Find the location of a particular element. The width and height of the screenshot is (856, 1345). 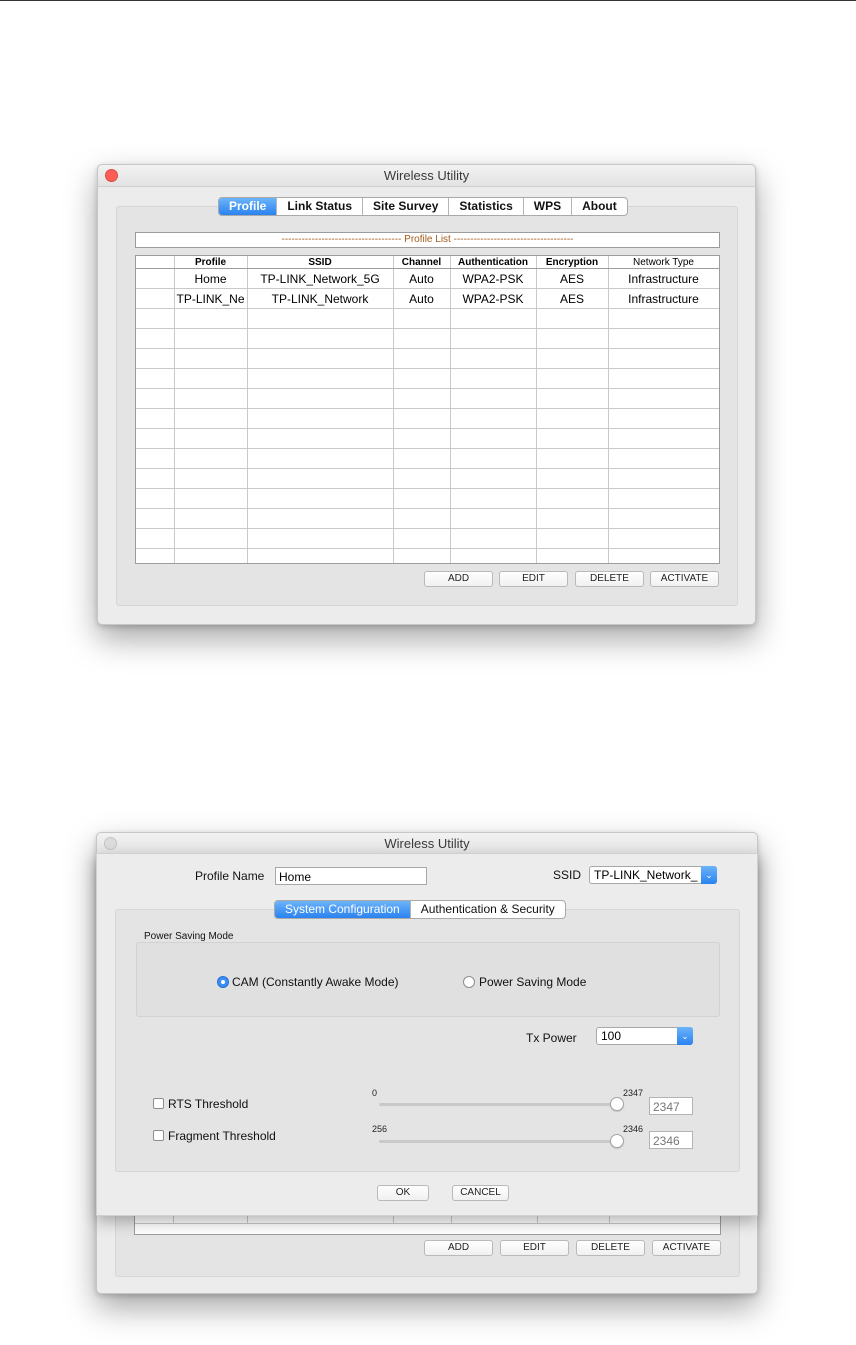

tx-power-value: 100 is located at coordinates (611, 1036).